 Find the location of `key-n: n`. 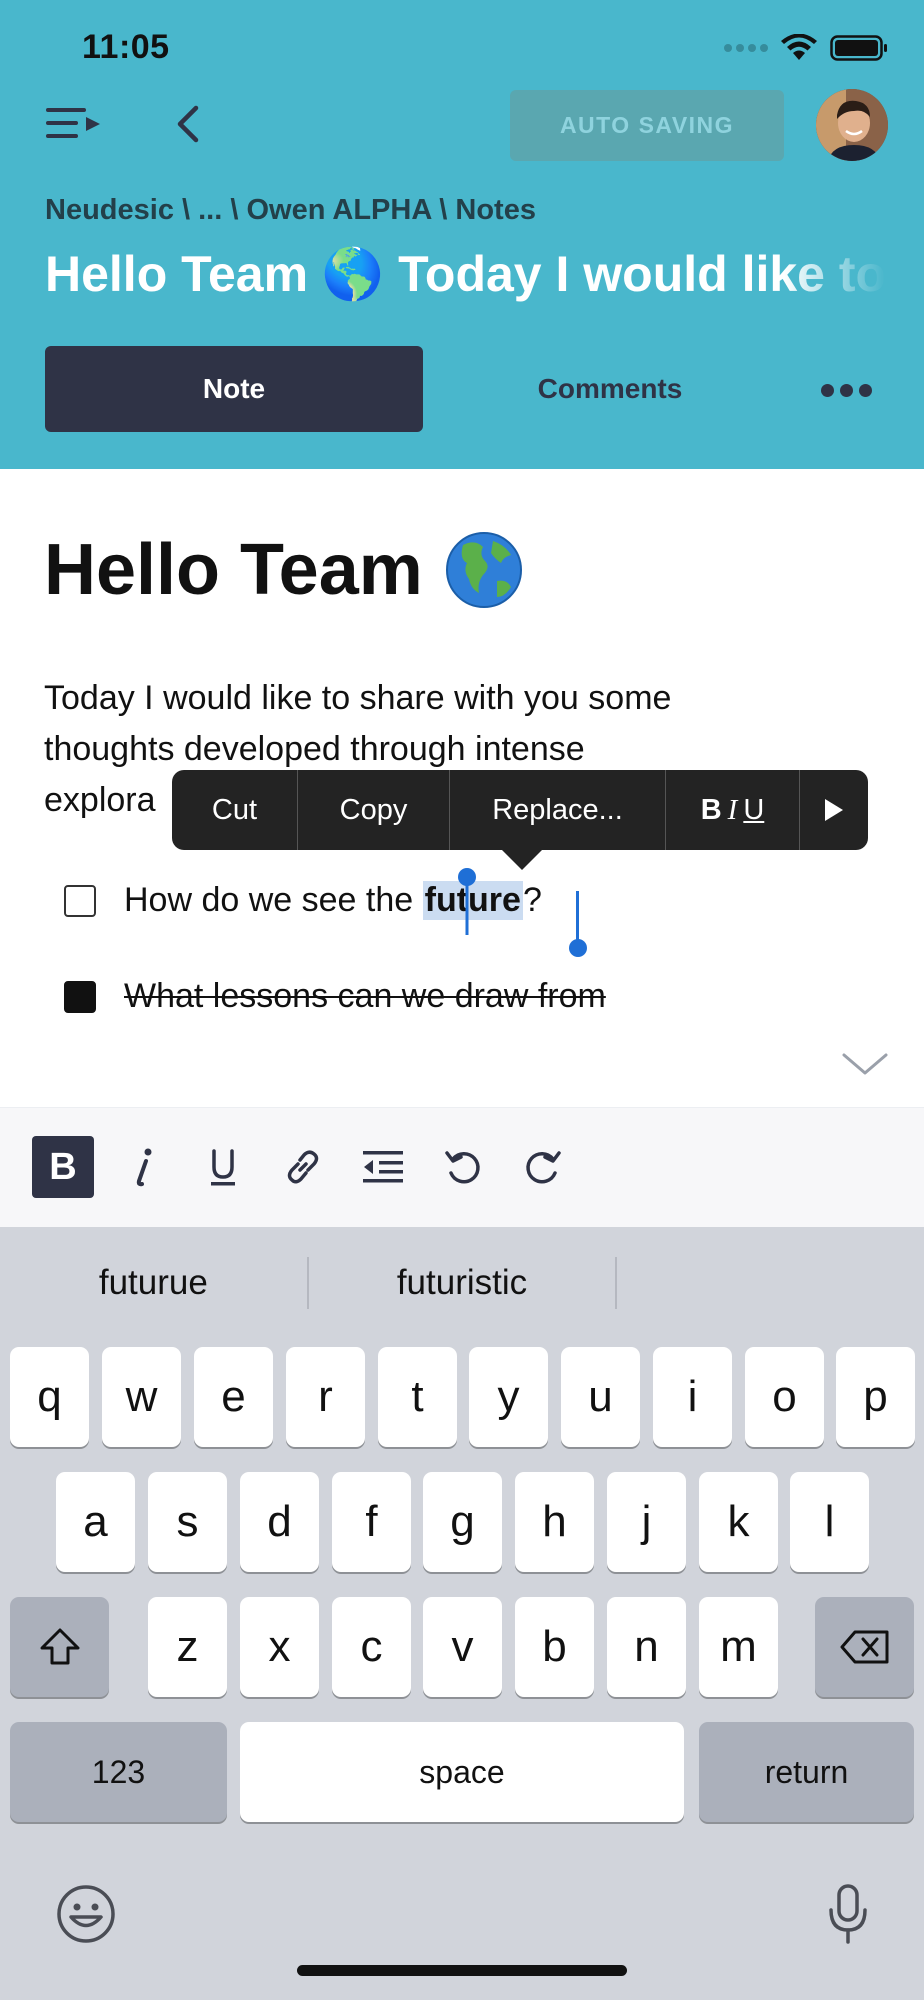

key-n: n is located at coordinates (646, 1647).